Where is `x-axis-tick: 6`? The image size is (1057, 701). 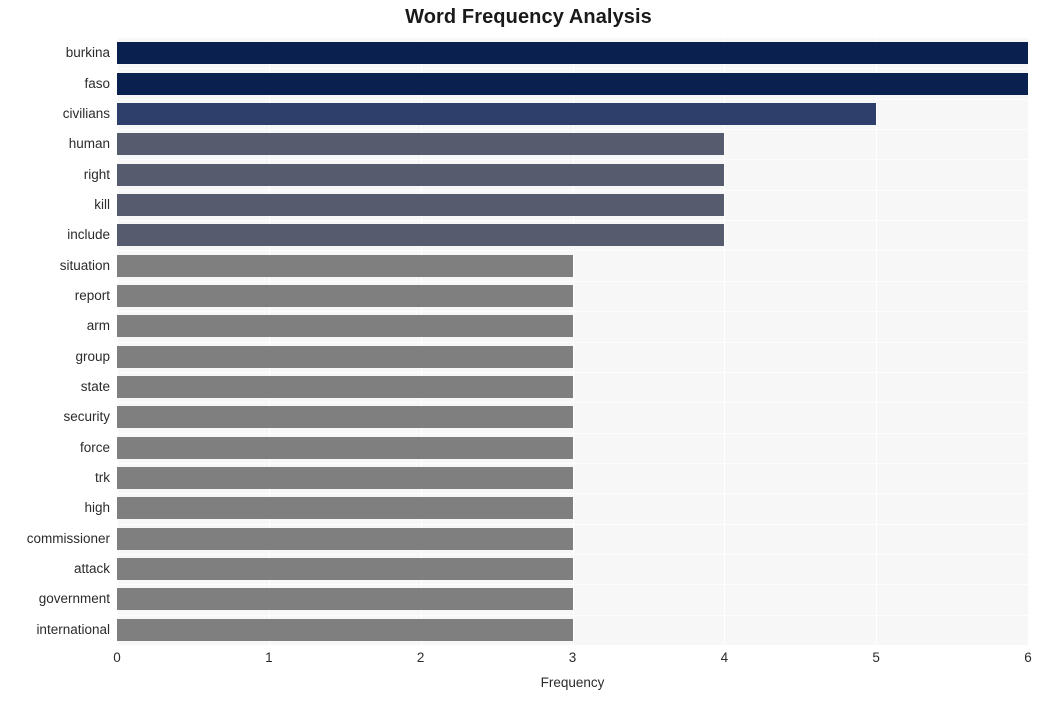
x-axis-tick: 6 is located at coordinates (1028, 657).